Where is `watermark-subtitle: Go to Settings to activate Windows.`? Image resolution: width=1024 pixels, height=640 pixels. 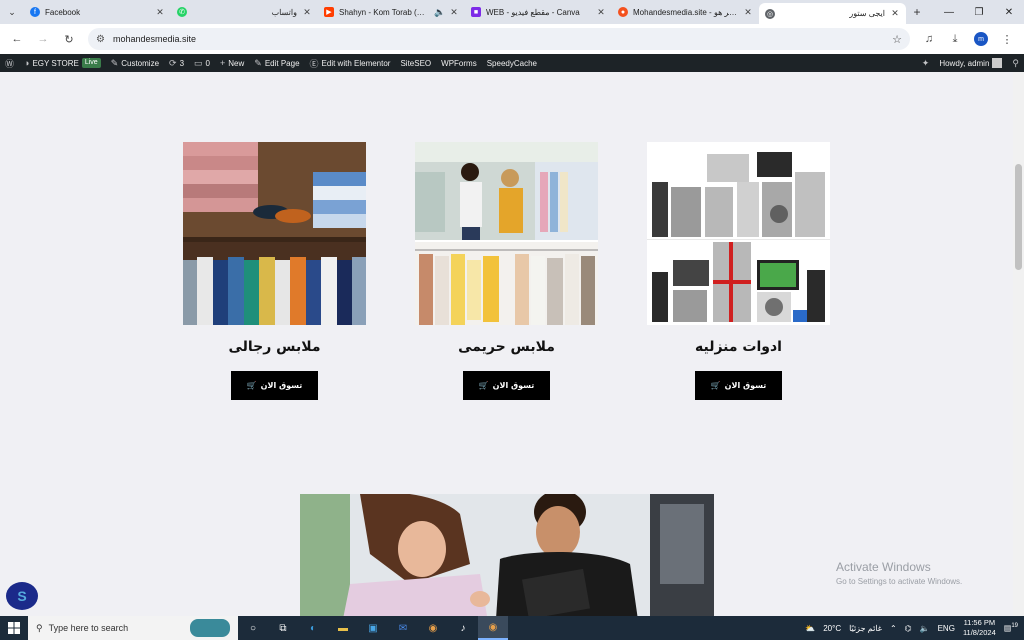 watermark-subtitle: Go to Settings to activate Windows. is located at coordinates (899, 581).